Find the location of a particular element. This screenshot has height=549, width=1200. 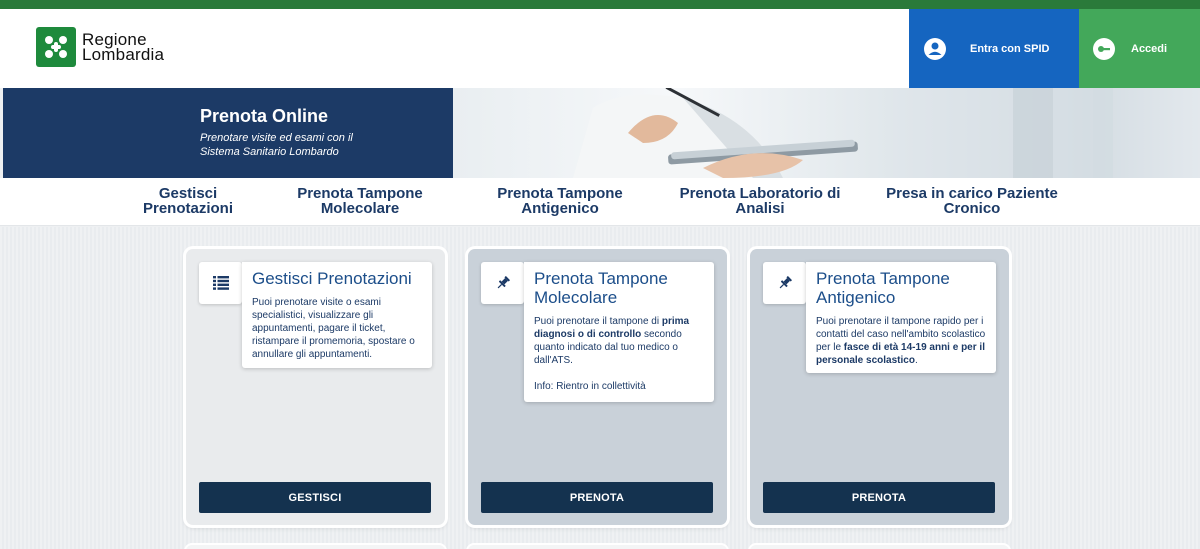

card-title: Gestisci Prenotazioni is located at coordinates (332, 278).